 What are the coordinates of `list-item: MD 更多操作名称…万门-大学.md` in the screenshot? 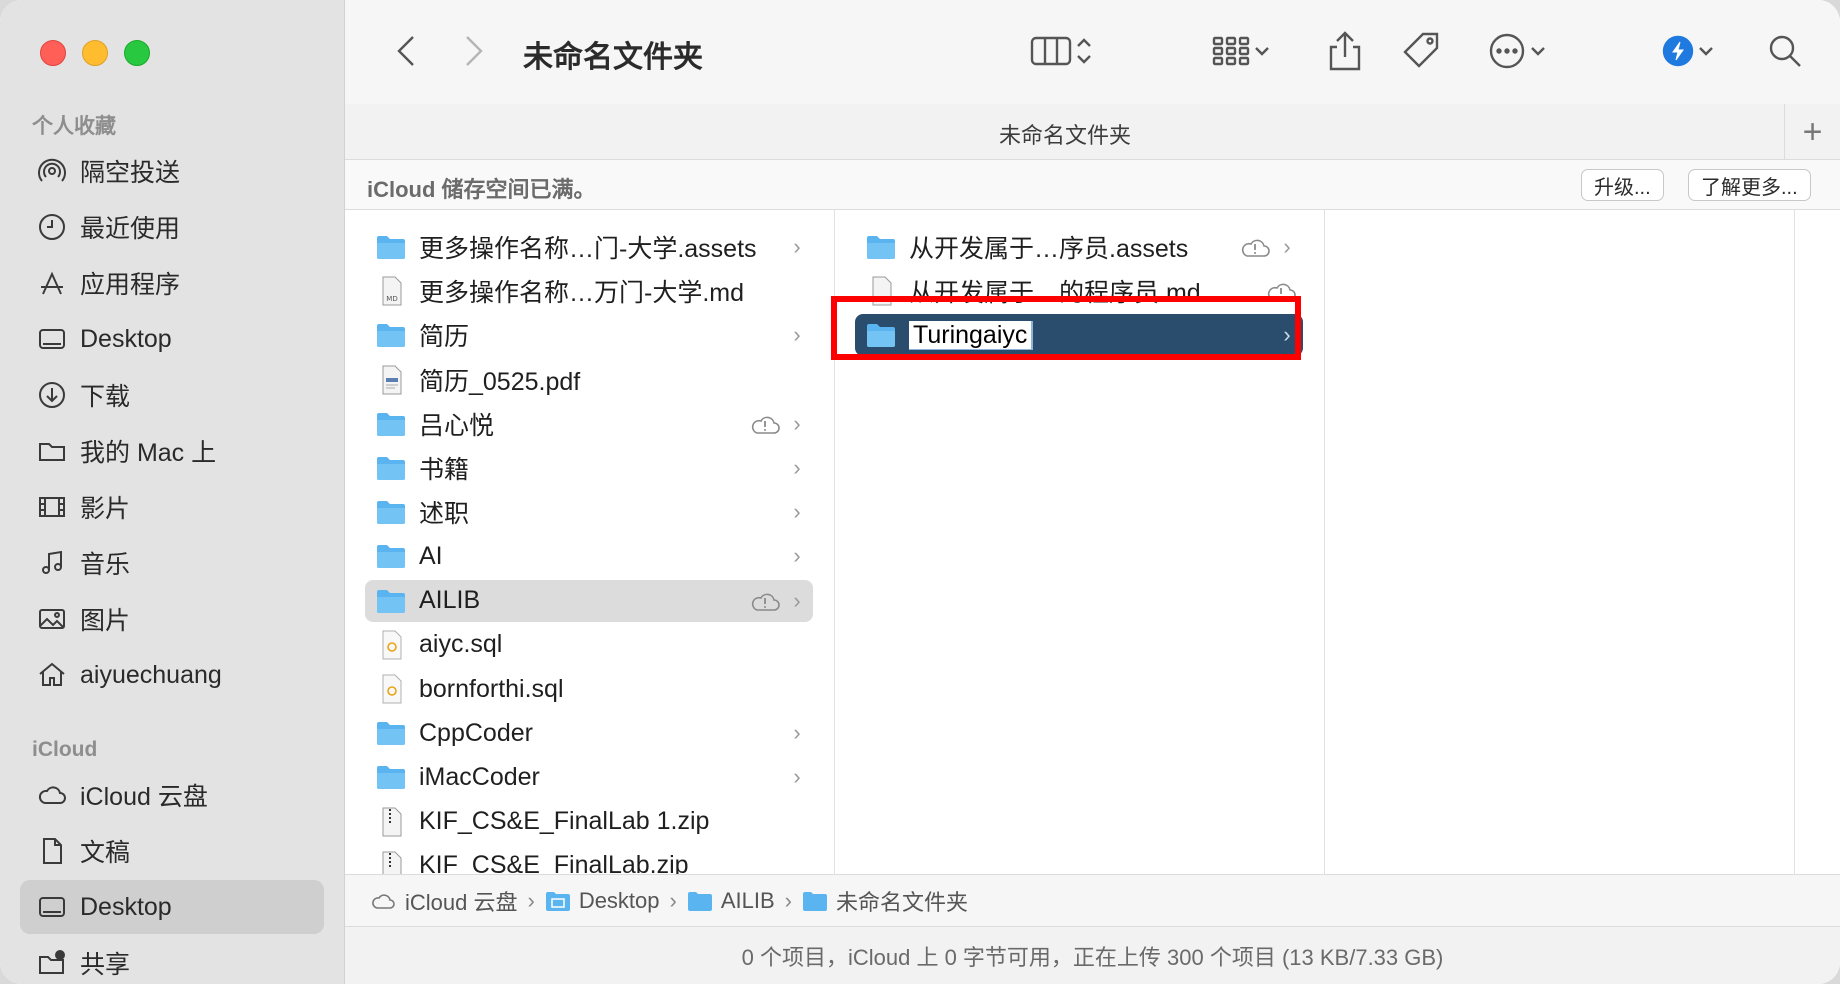 It's located at (589, 291).